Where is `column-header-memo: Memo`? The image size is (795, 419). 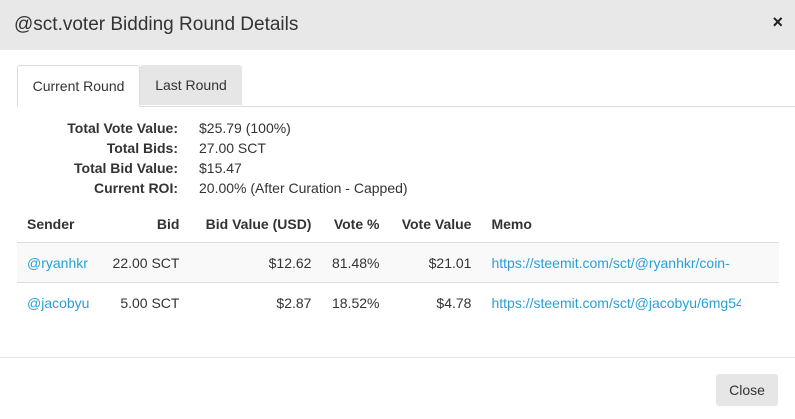
column-header-memo: Memo is located at coordinates (511, 223).